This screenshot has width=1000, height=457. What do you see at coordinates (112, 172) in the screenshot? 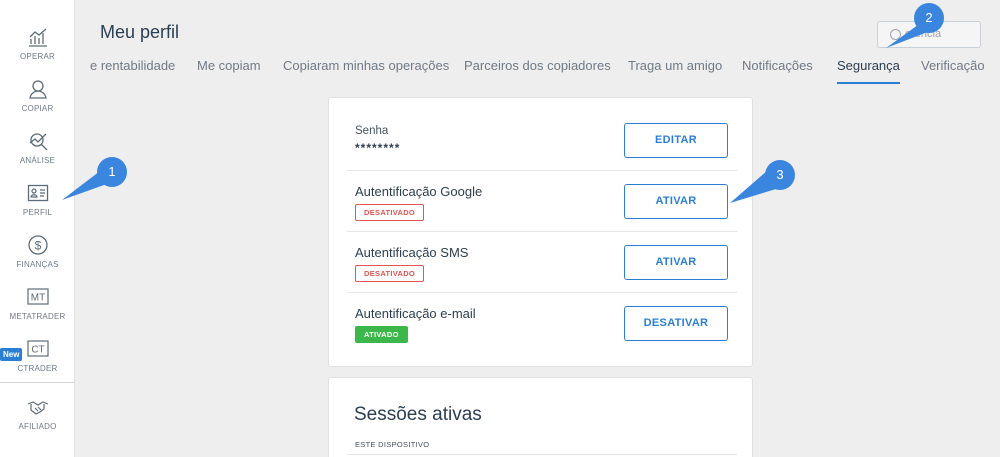
I see `annotation-marker-1: 1` at bounding box center [112, 172].